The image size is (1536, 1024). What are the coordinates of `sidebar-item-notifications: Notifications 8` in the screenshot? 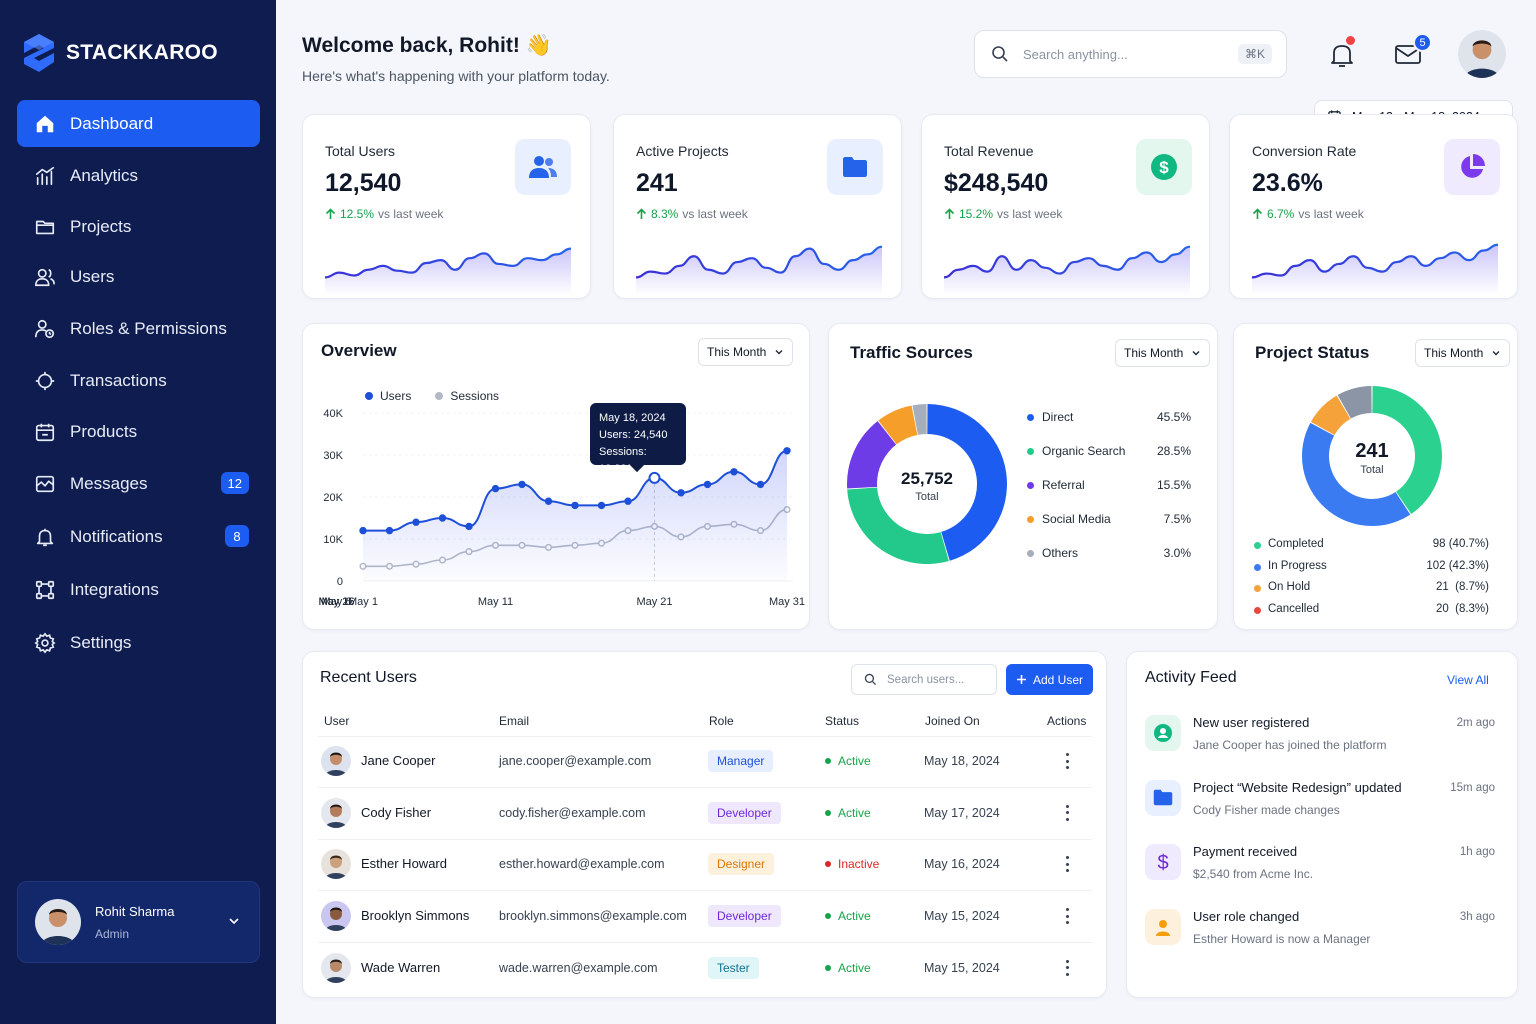 It's located at (138, 536).